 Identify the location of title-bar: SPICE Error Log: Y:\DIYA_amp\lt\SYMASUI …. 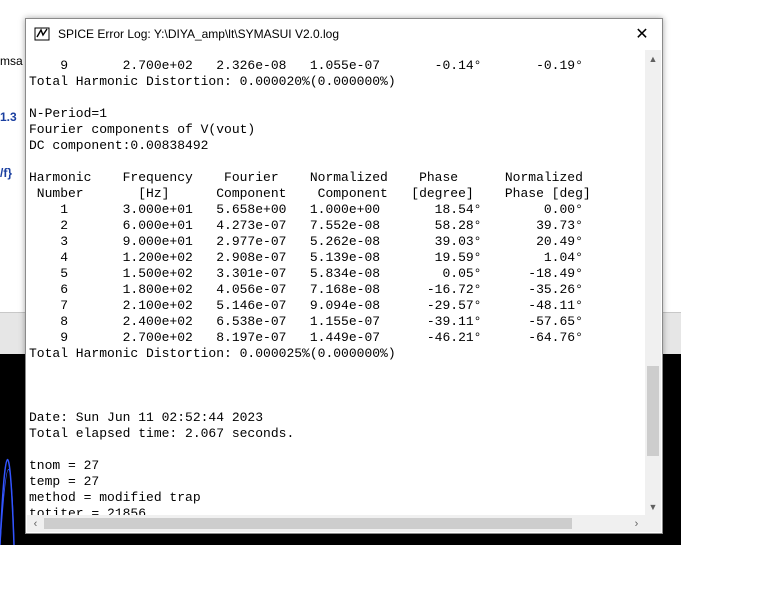
(344, 34).